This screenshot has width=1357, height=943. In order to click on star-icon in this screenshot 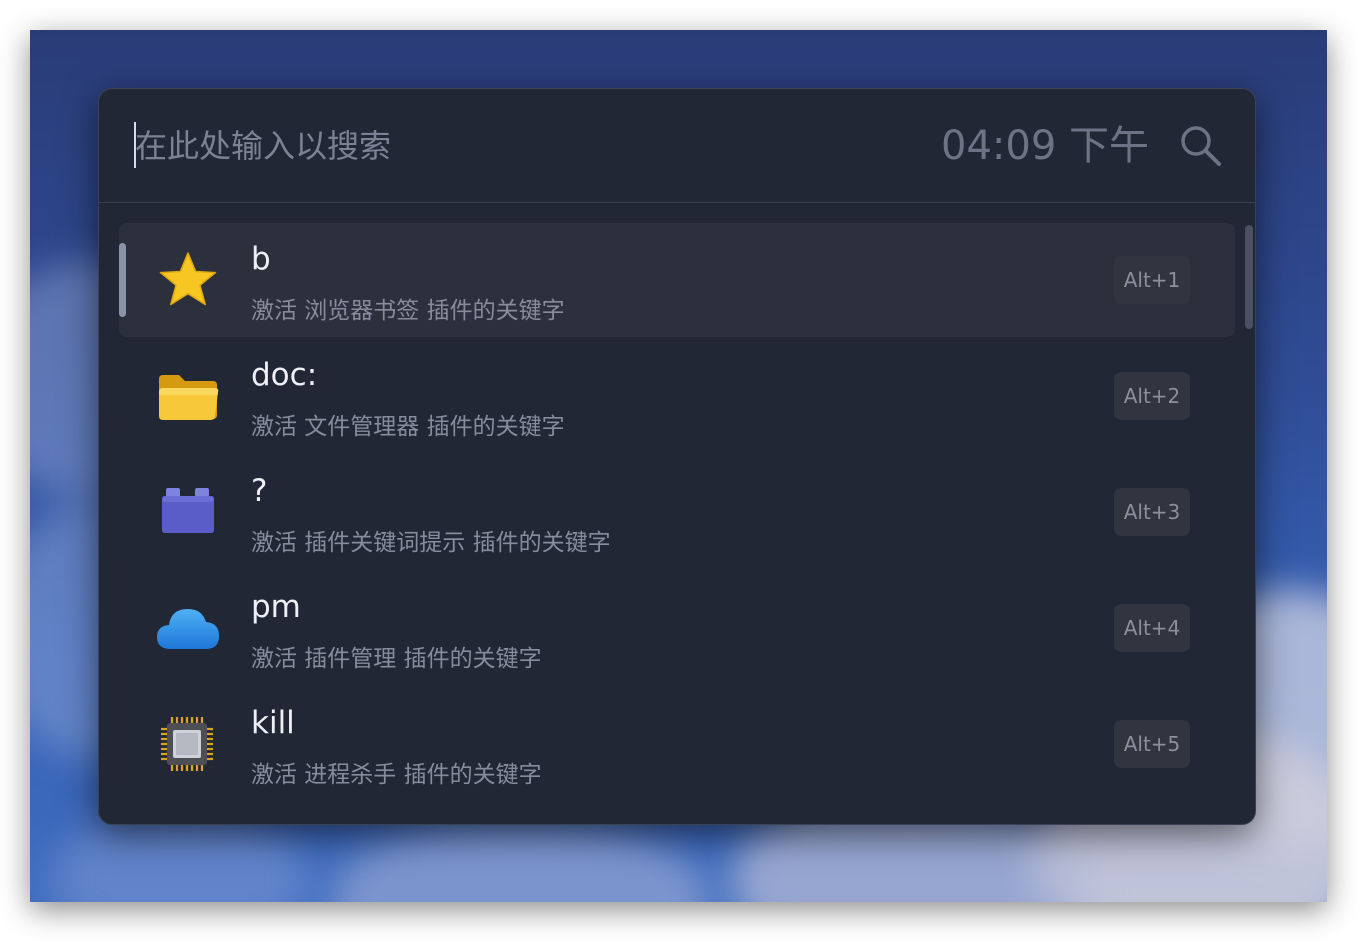, I will do `click(188, 279)`.